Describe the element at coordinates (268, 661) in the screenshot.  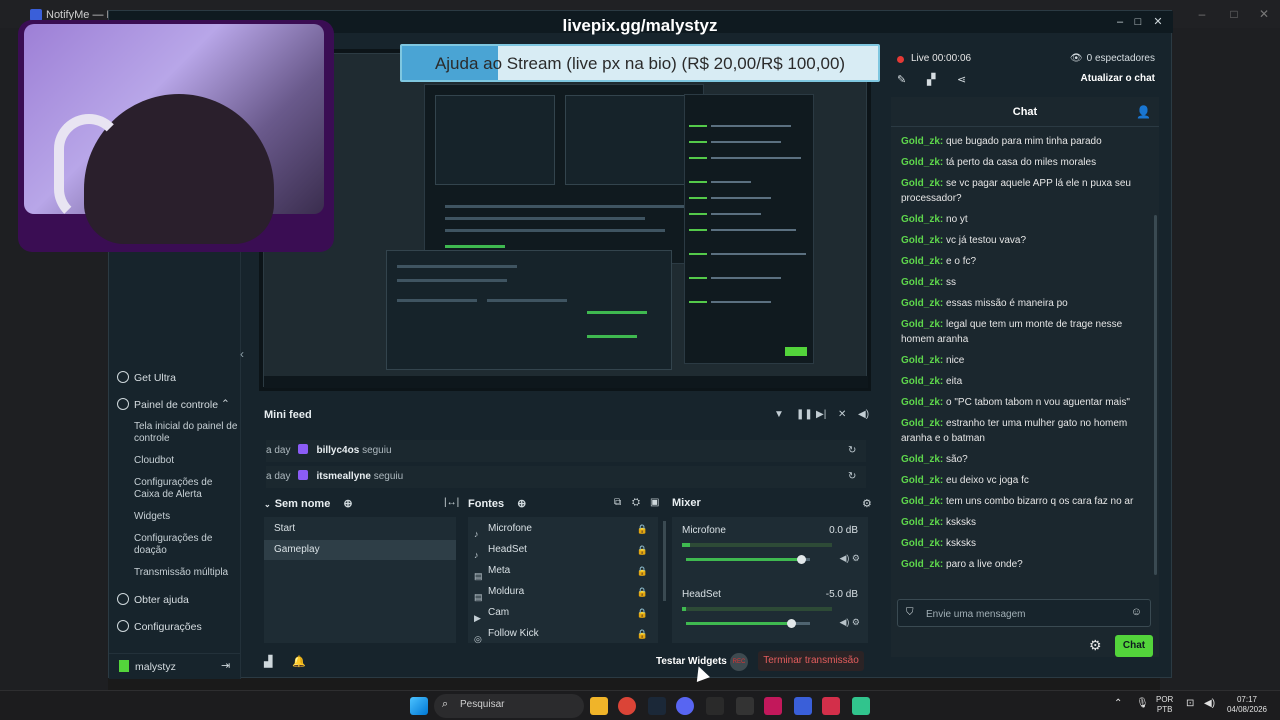
I see `stats-icon: ▟` at that location.